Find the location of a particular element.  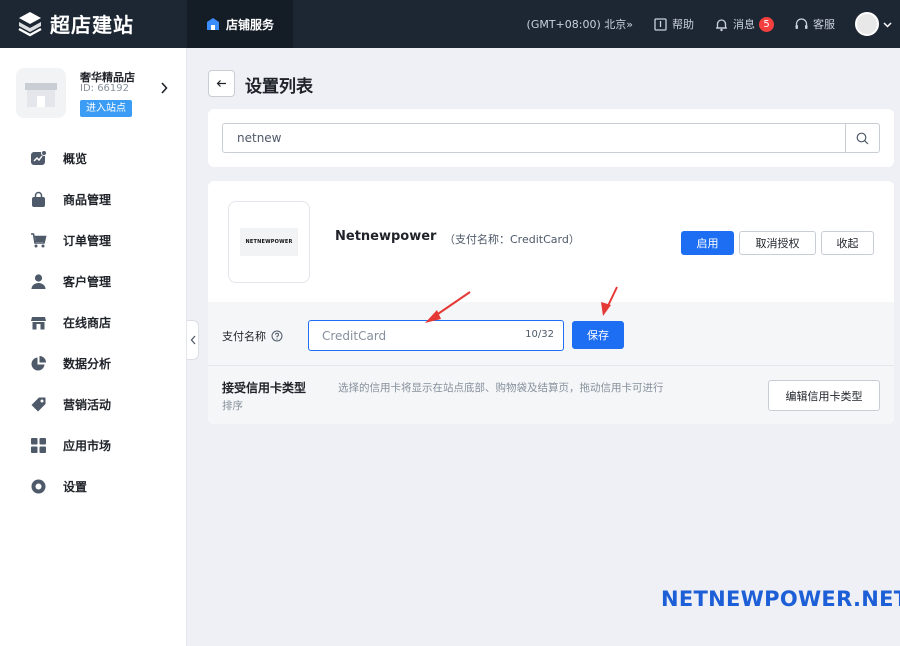

sidebar-item-analytics: 数据分析 is located at coordinates (93, 363).